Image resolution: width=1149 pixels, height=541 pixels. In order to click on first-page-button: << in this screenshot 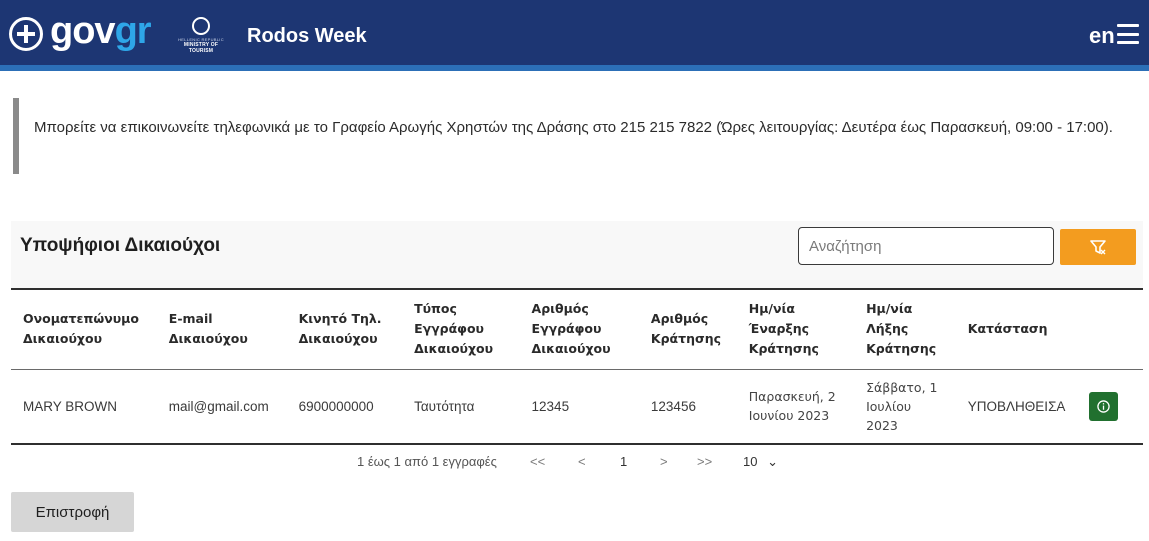, I will do `click(537, 461)`.